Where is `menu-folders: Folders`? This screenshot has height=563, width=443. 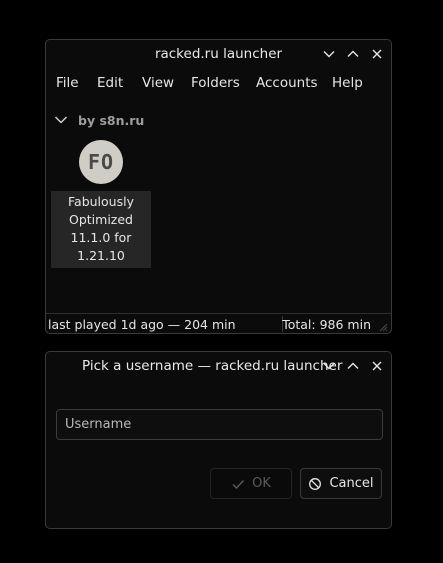
menu-folders: Folders is located at coordinates (215, 83).